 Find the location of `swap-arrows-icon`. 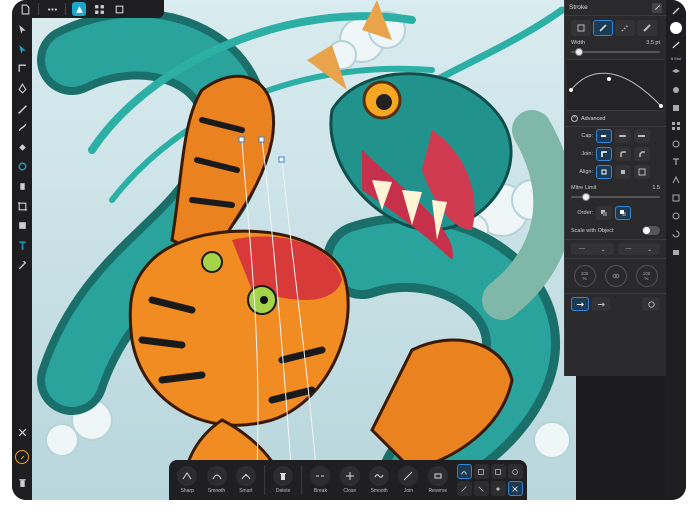

swap-arrows-icon is located at coordinates (651, 304).